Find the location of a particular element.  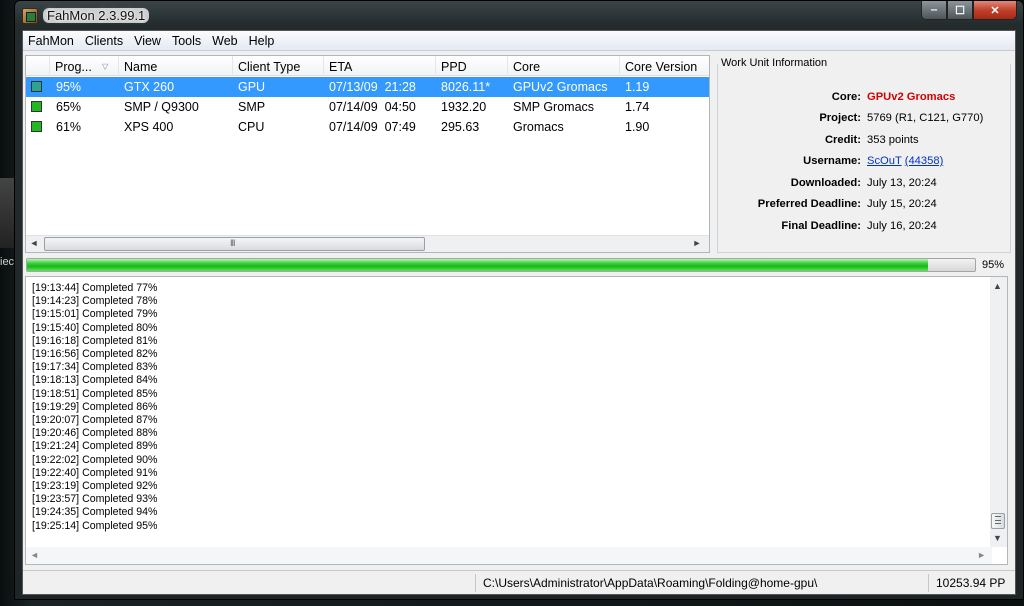

cell-core: SMP Gromacs is located at coordinates (554, 107).